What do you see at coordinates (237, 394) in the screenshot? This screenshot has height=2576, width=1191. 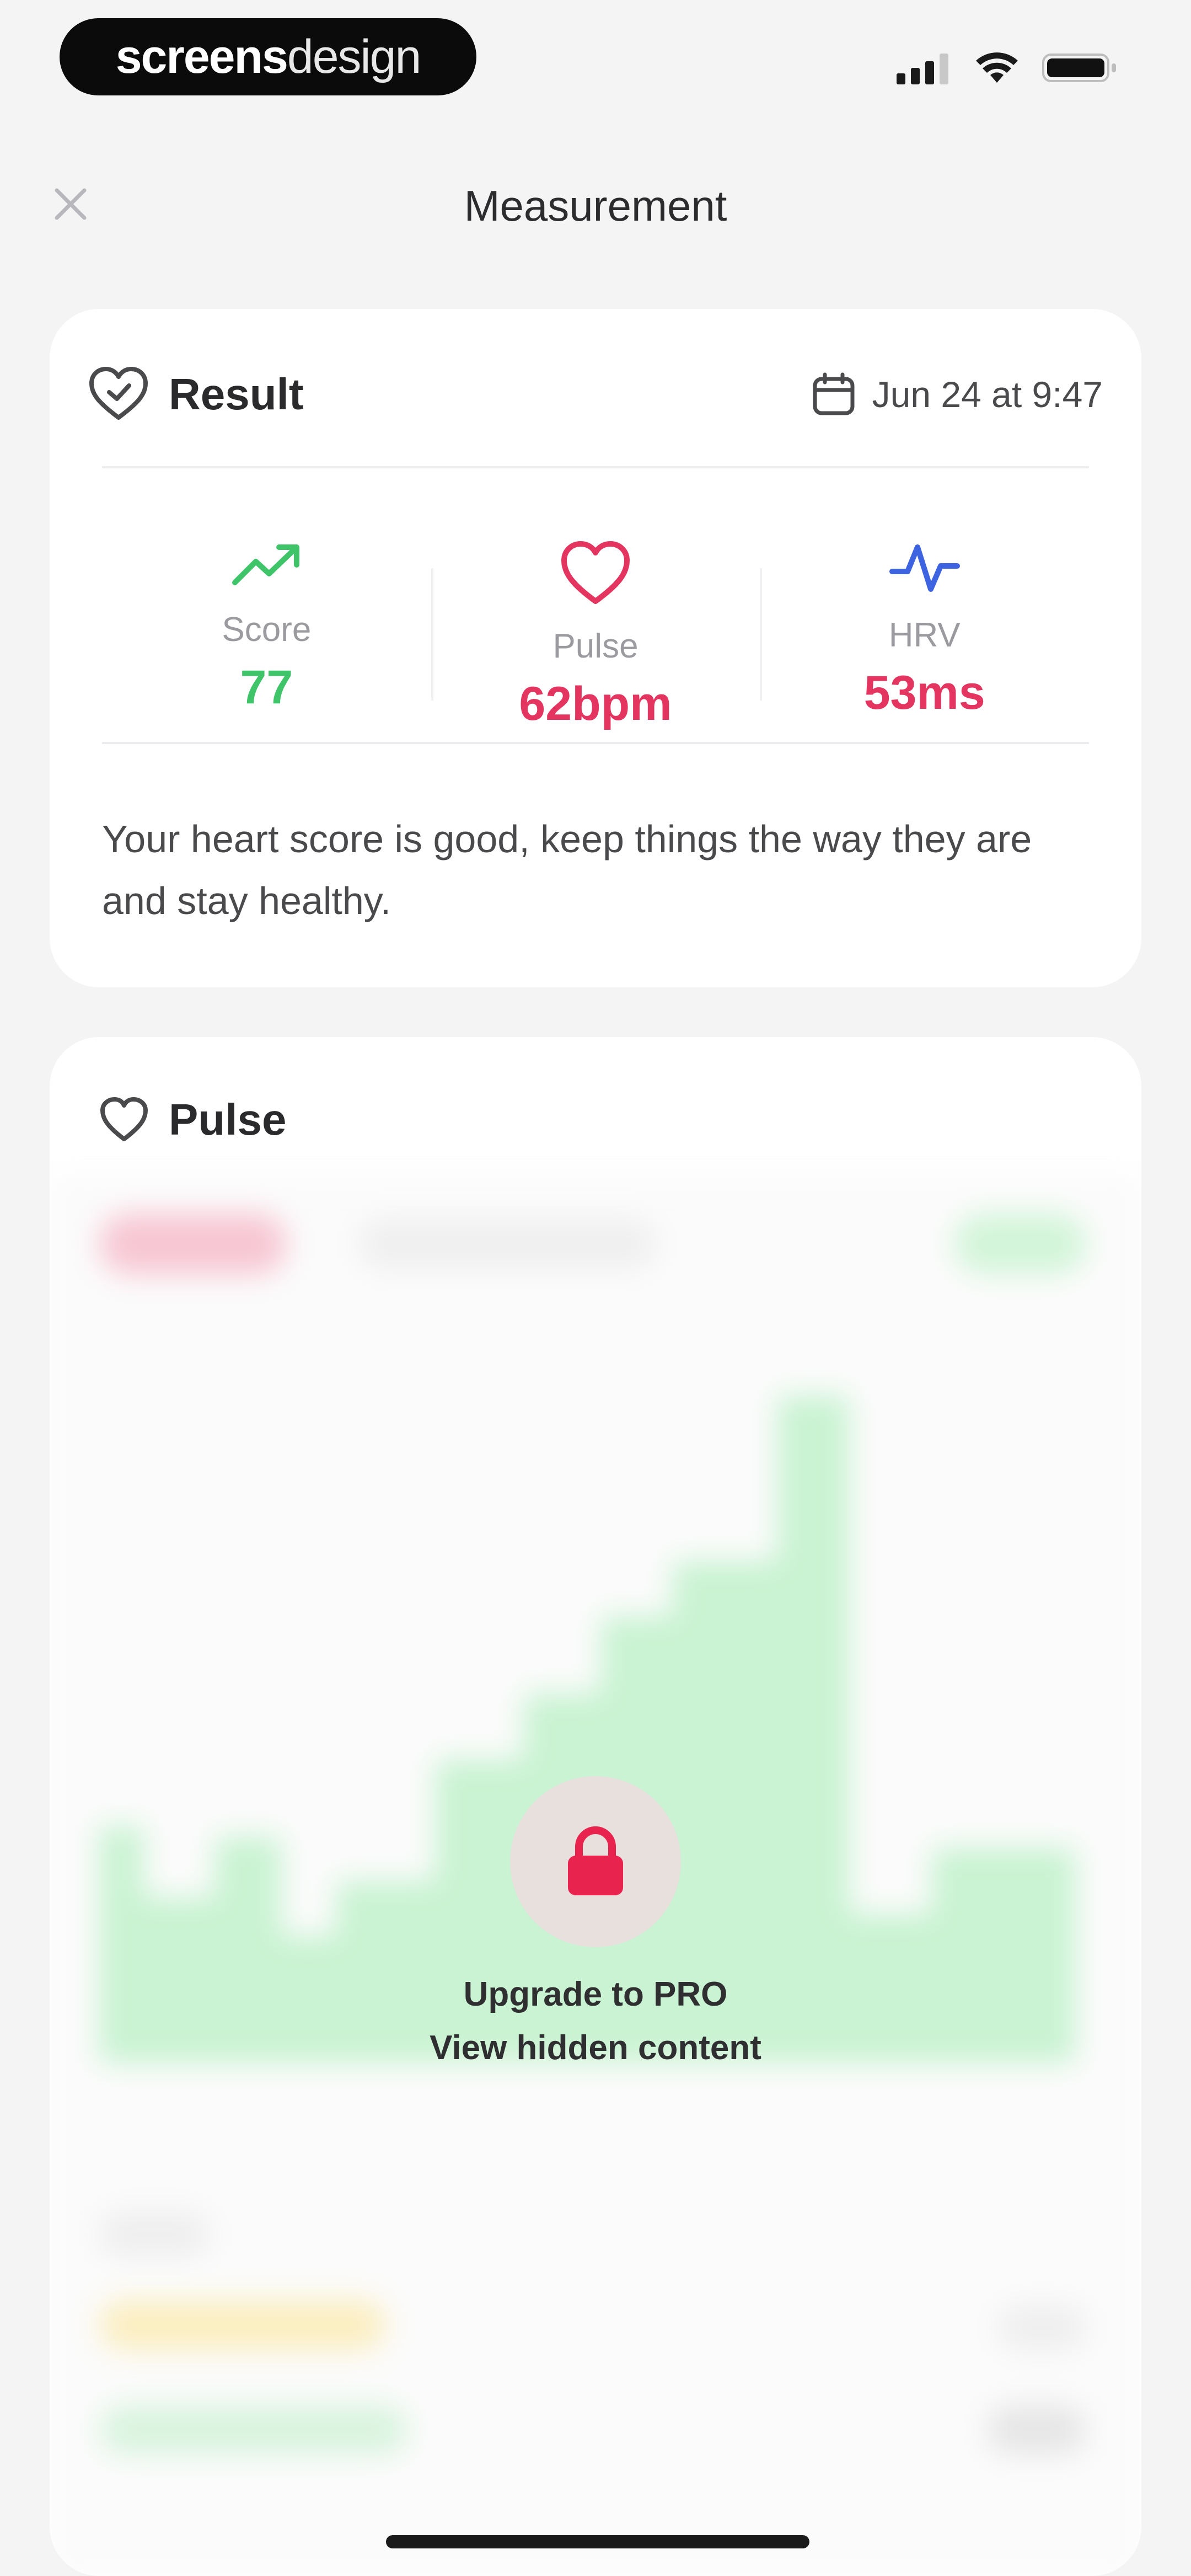 I see `result-title: Result` at bounding box center [237, 394].